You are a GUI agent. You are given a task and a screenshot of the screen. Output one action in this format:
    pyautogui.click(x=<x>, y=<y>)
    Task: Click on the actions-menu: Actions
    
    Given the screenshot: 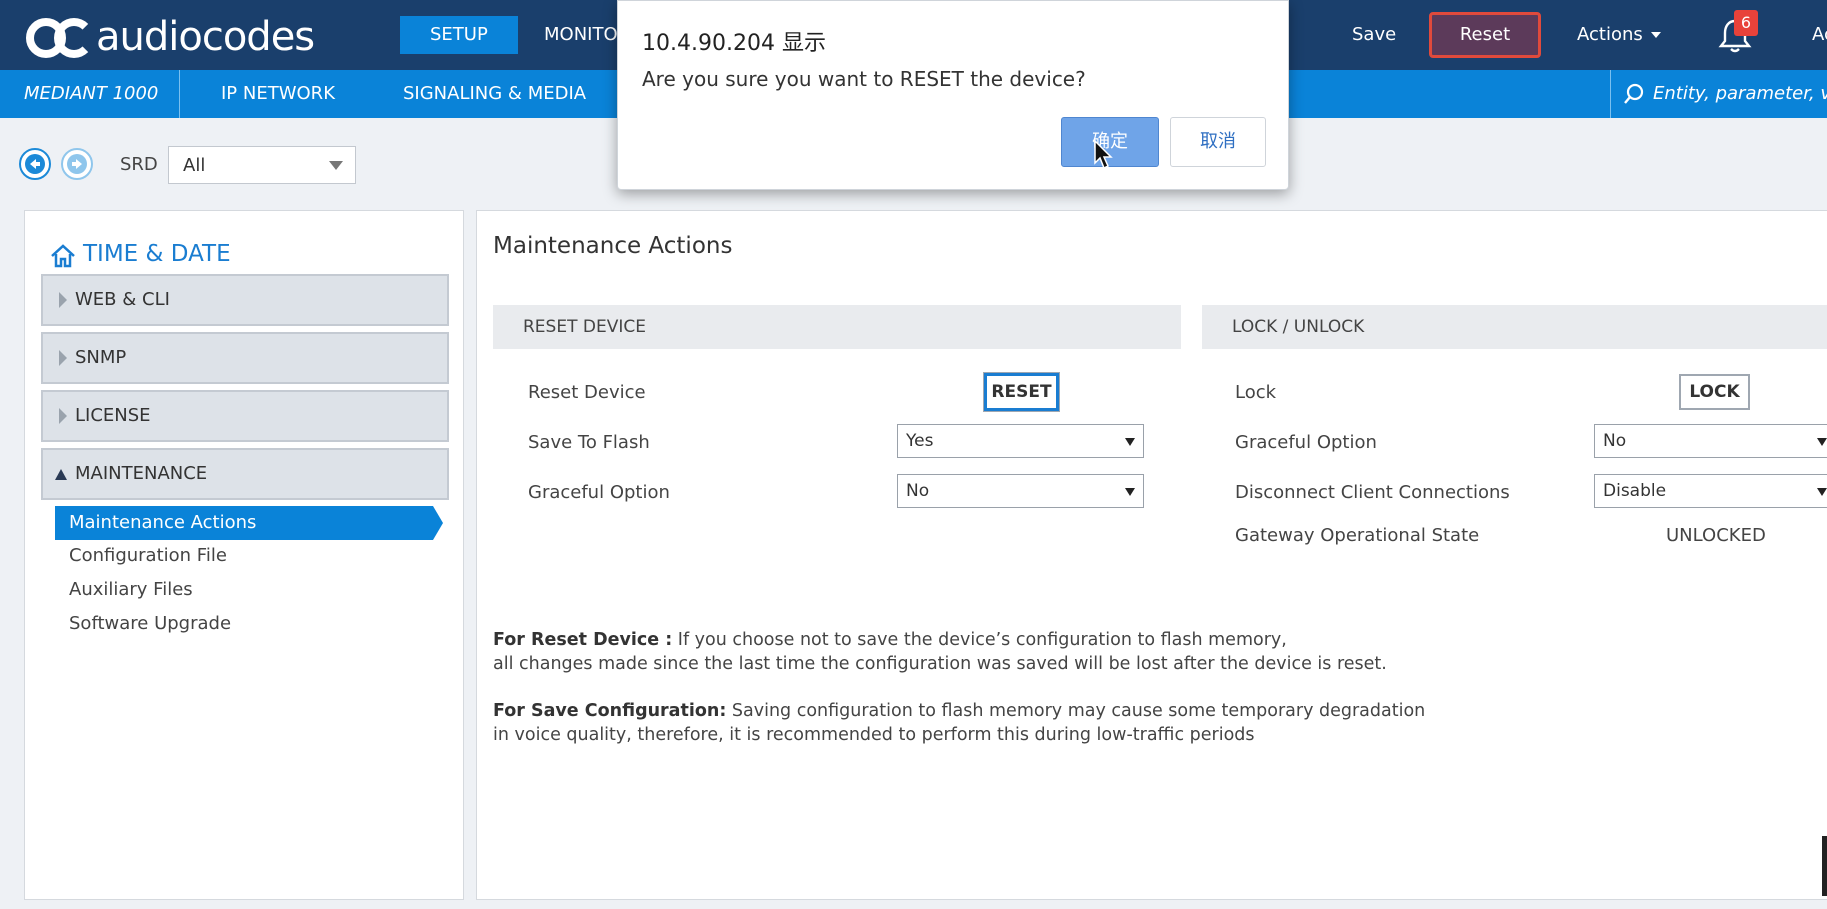 What is the action you would take?
    pyautogui.click(x=1619, y=35)
    